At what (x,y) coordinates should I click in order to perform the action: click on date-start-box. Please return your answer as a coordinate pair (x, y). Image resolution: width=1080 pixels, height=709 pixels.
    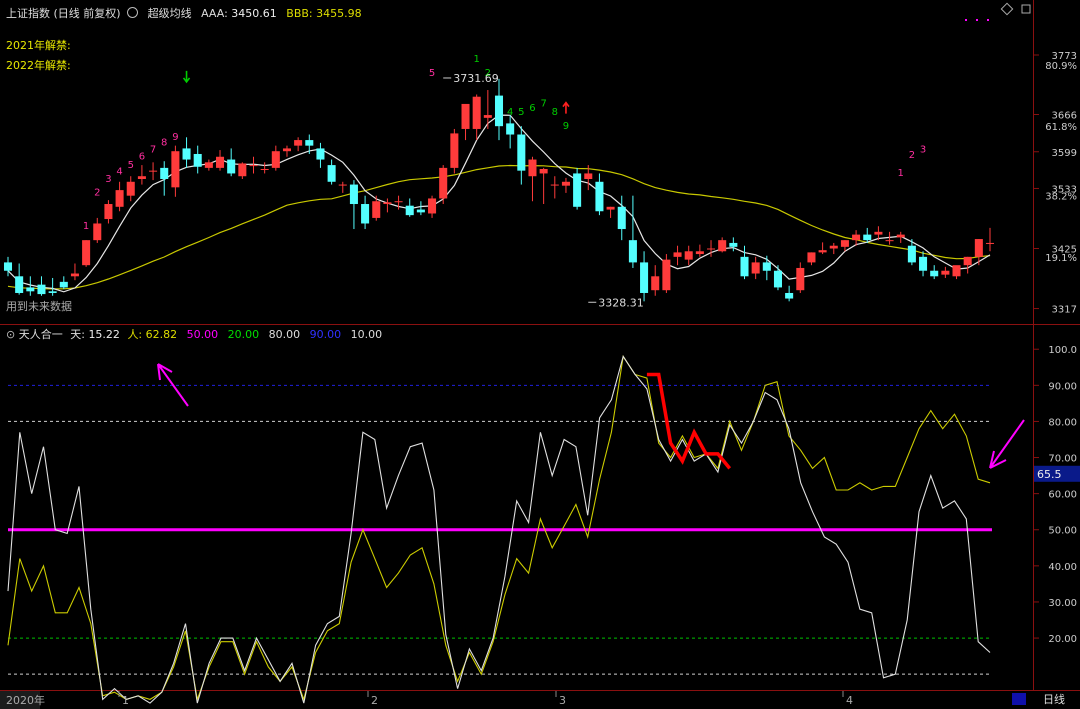
    Looking at the image, I should click on (20, 700).